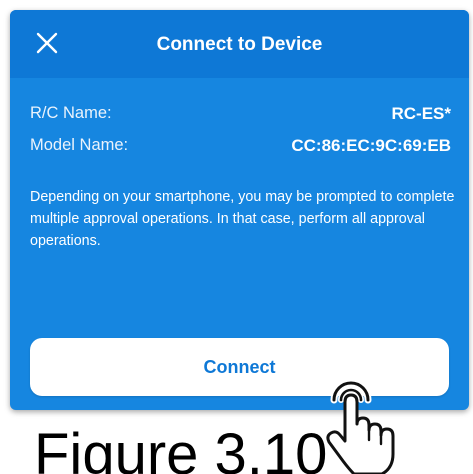 Image resolution: width=473 pixels, height=474 pixels. I want to click on rc-name-label: R/C Name:, so click(71, 113).